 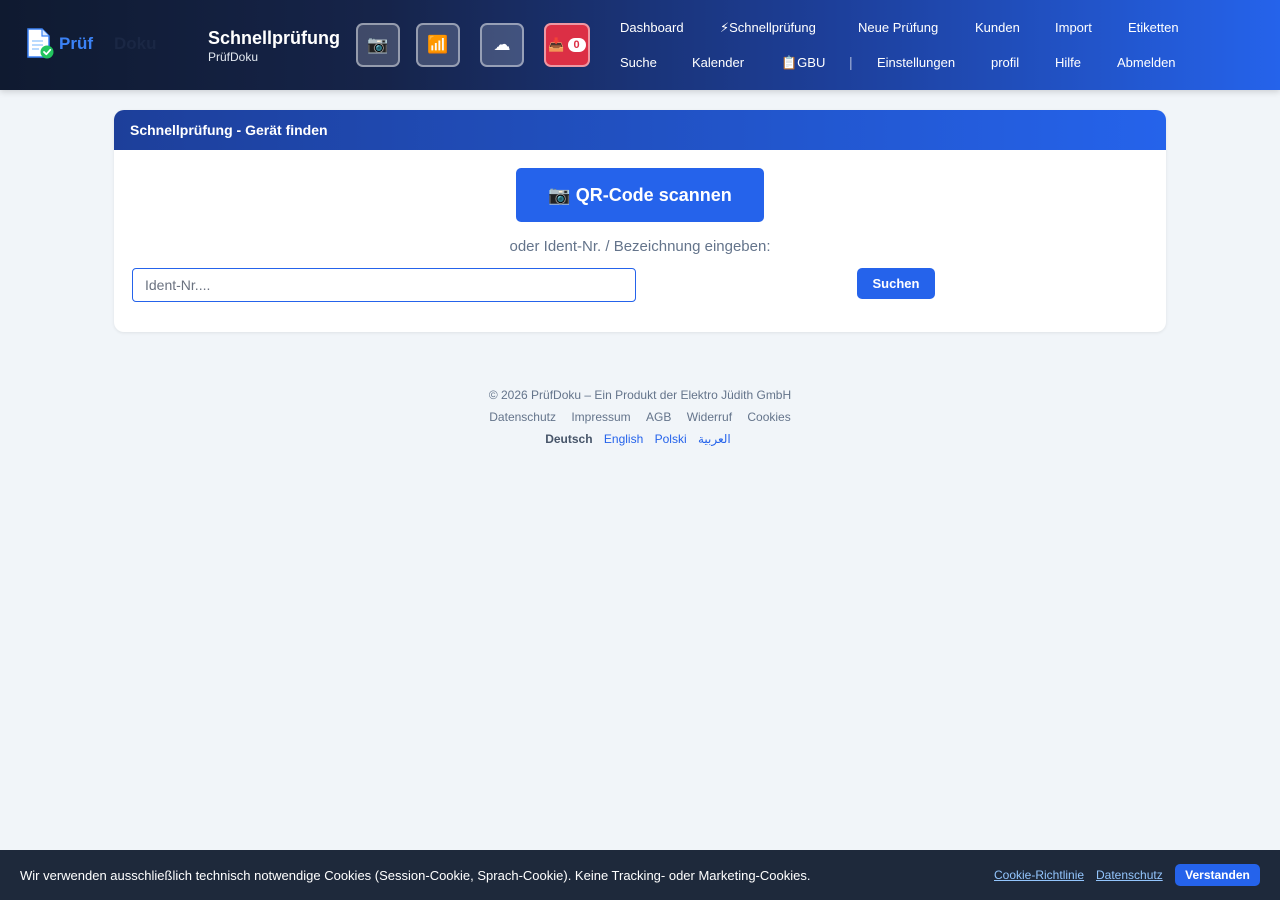 I want to click on language-switcher: Deutsch English Polski العربية, so click(x=640, y=439).